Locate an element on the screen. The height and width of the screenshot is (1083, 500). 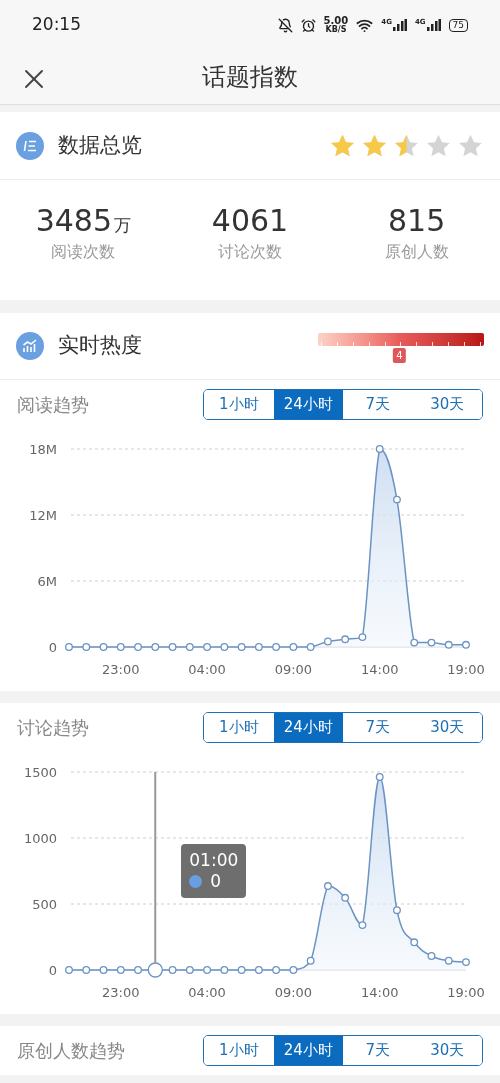
trend-title: 讨论趋势 is located at coordinates (53, 728).